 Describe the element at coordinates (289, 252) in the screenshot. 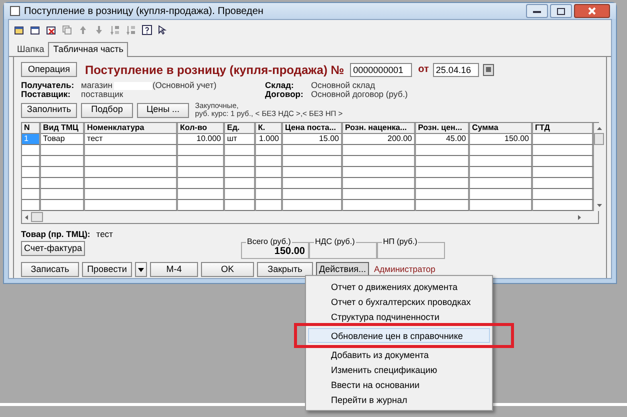

I see `total-value: 150.00` at that location.